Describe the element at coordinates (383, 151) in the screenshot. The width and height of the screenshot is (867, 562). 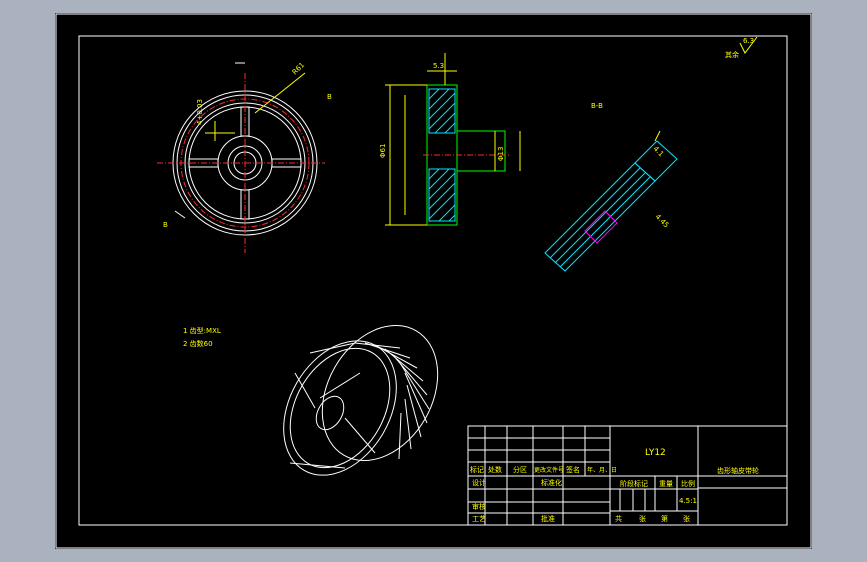
I see `svg-text: Φ61` at that location.